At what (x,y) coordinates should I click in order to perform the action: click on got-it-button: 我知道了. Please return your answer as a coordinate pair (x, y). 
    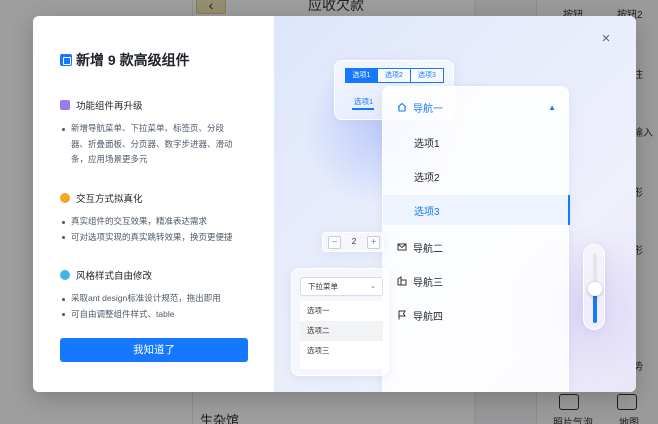
    Looking at the image, I should click on (154, 350).